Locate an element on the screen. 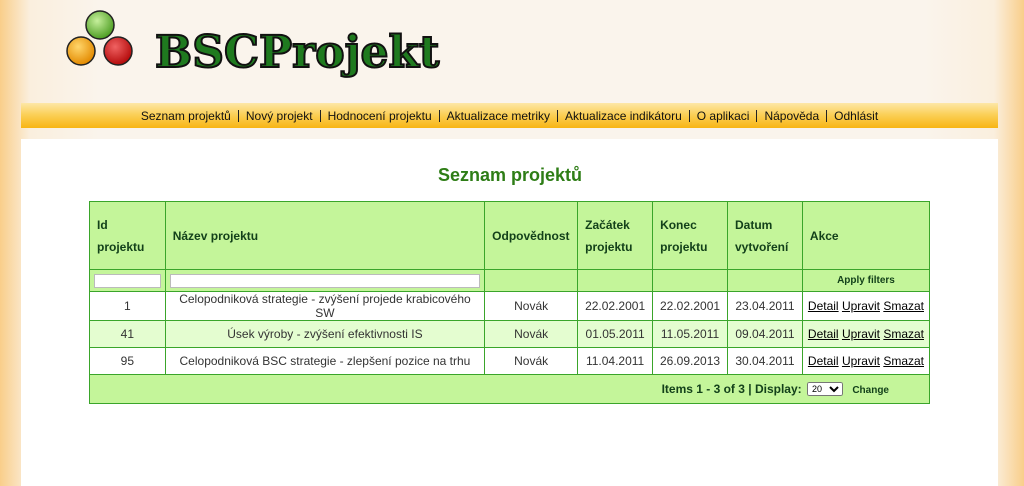 Image resolution: width=1024 pixels, height=486 pixels. cell-created: 30.04.2011 is located at coordinates (764, 361).